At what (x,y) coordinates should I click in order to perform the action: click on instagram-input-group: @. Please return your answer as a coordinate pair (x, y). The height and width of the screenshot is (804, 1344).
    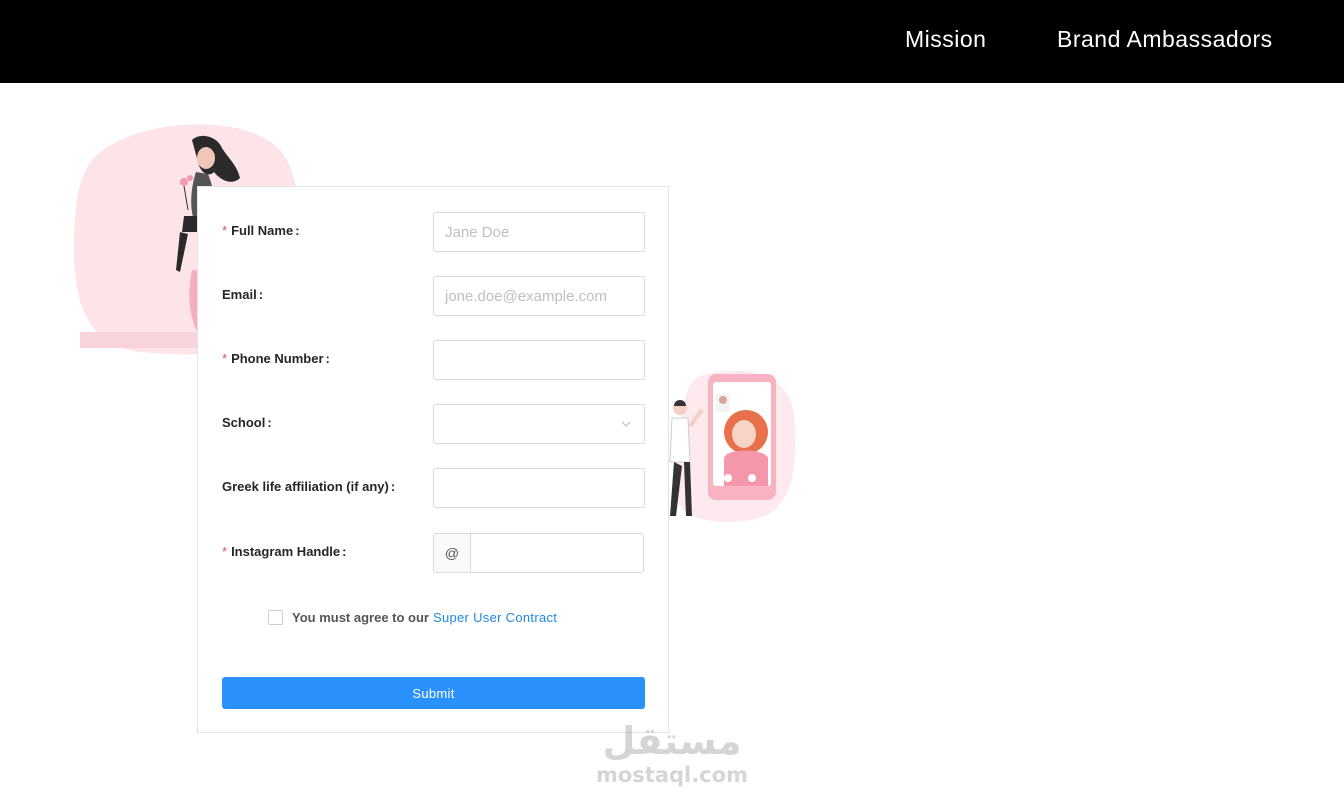
    Looking at the image, I should click on (539, 553).